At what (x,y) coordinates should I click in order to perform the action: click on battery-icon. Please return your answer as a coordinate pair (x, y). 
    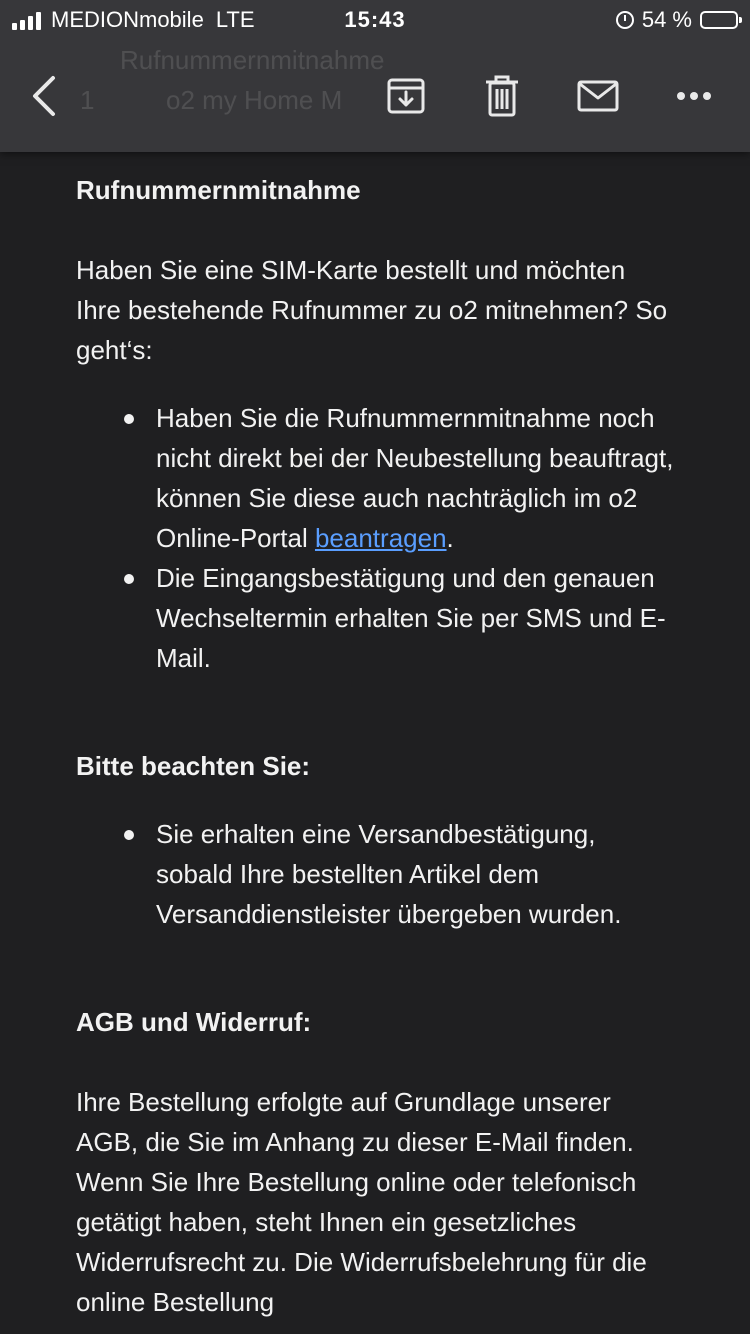
    Looking at the image, I should click on (721, 20).